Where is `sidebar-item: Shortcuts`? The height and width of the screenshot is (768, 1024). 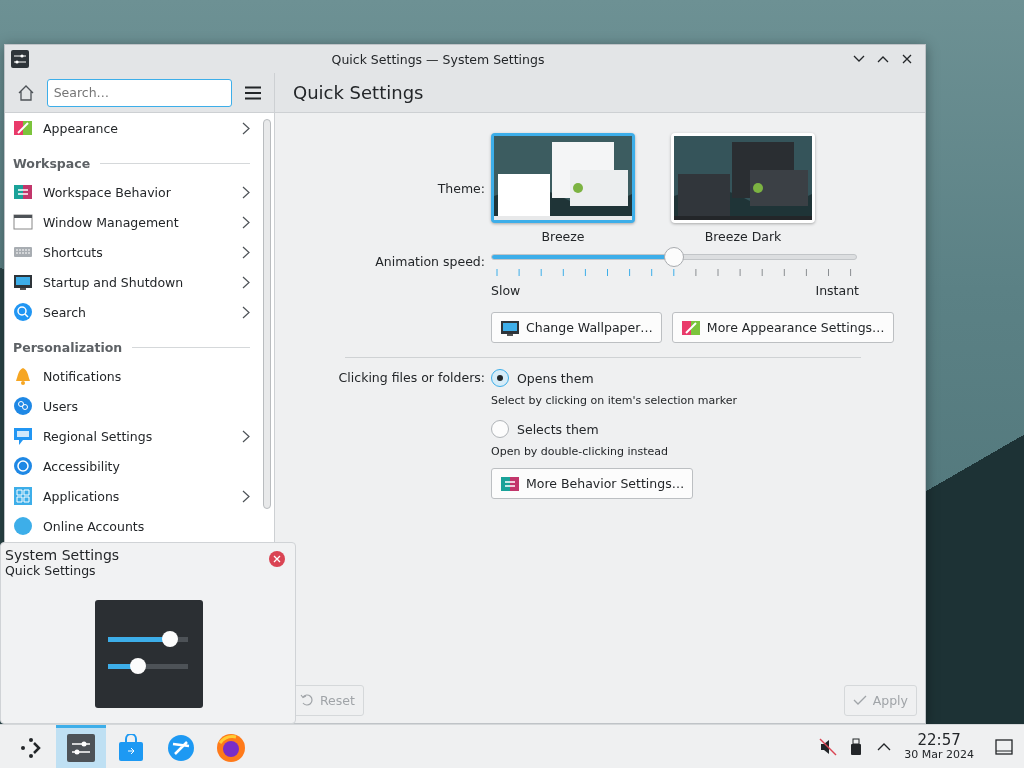 sidebar-item: Shortcuts is located at coordinates (132, 252).